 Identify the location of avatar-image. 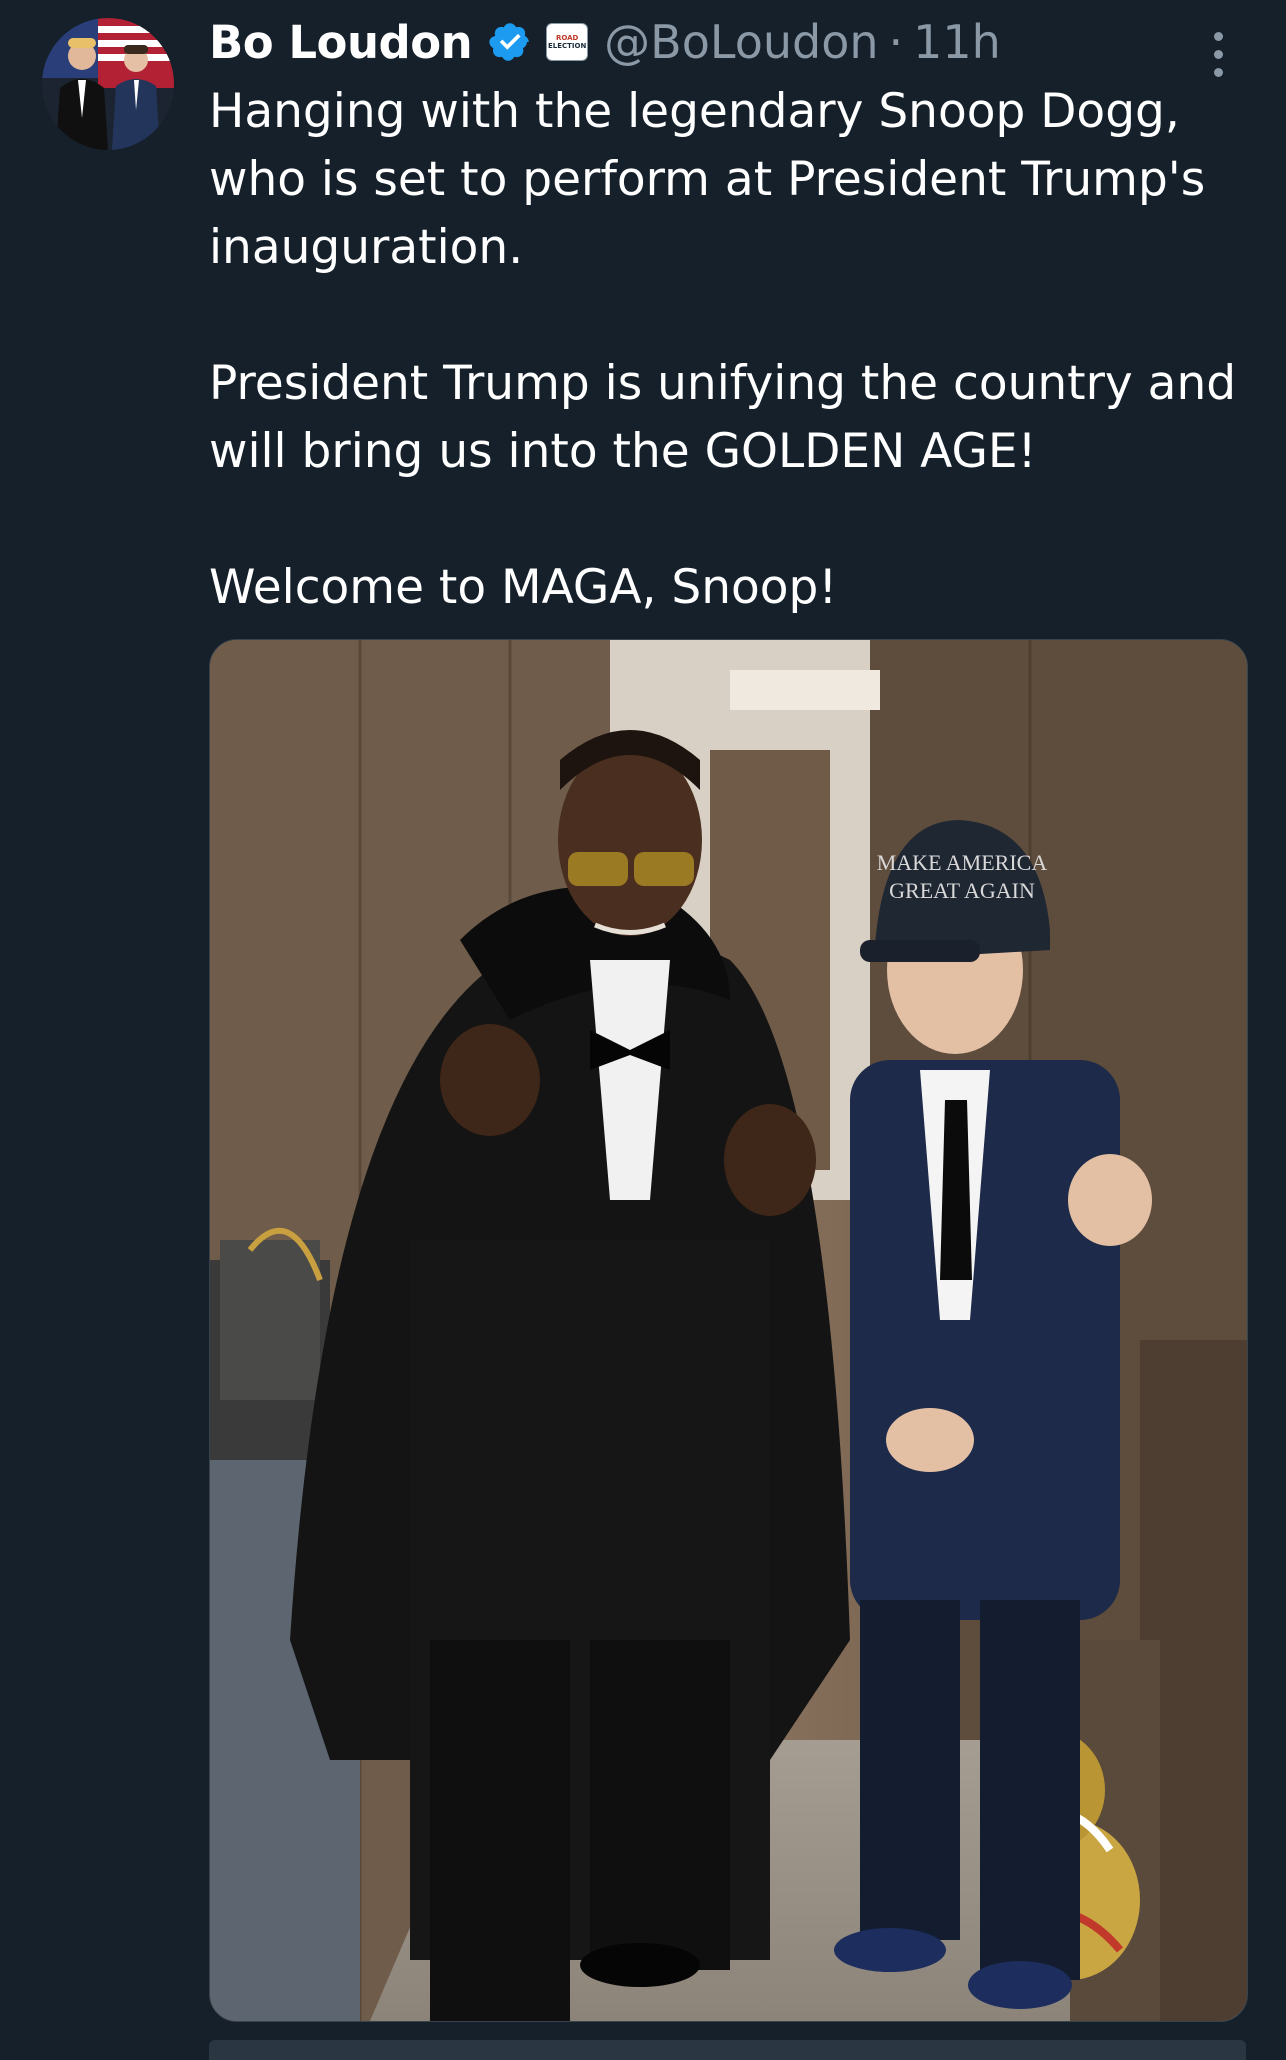
(108, 84).